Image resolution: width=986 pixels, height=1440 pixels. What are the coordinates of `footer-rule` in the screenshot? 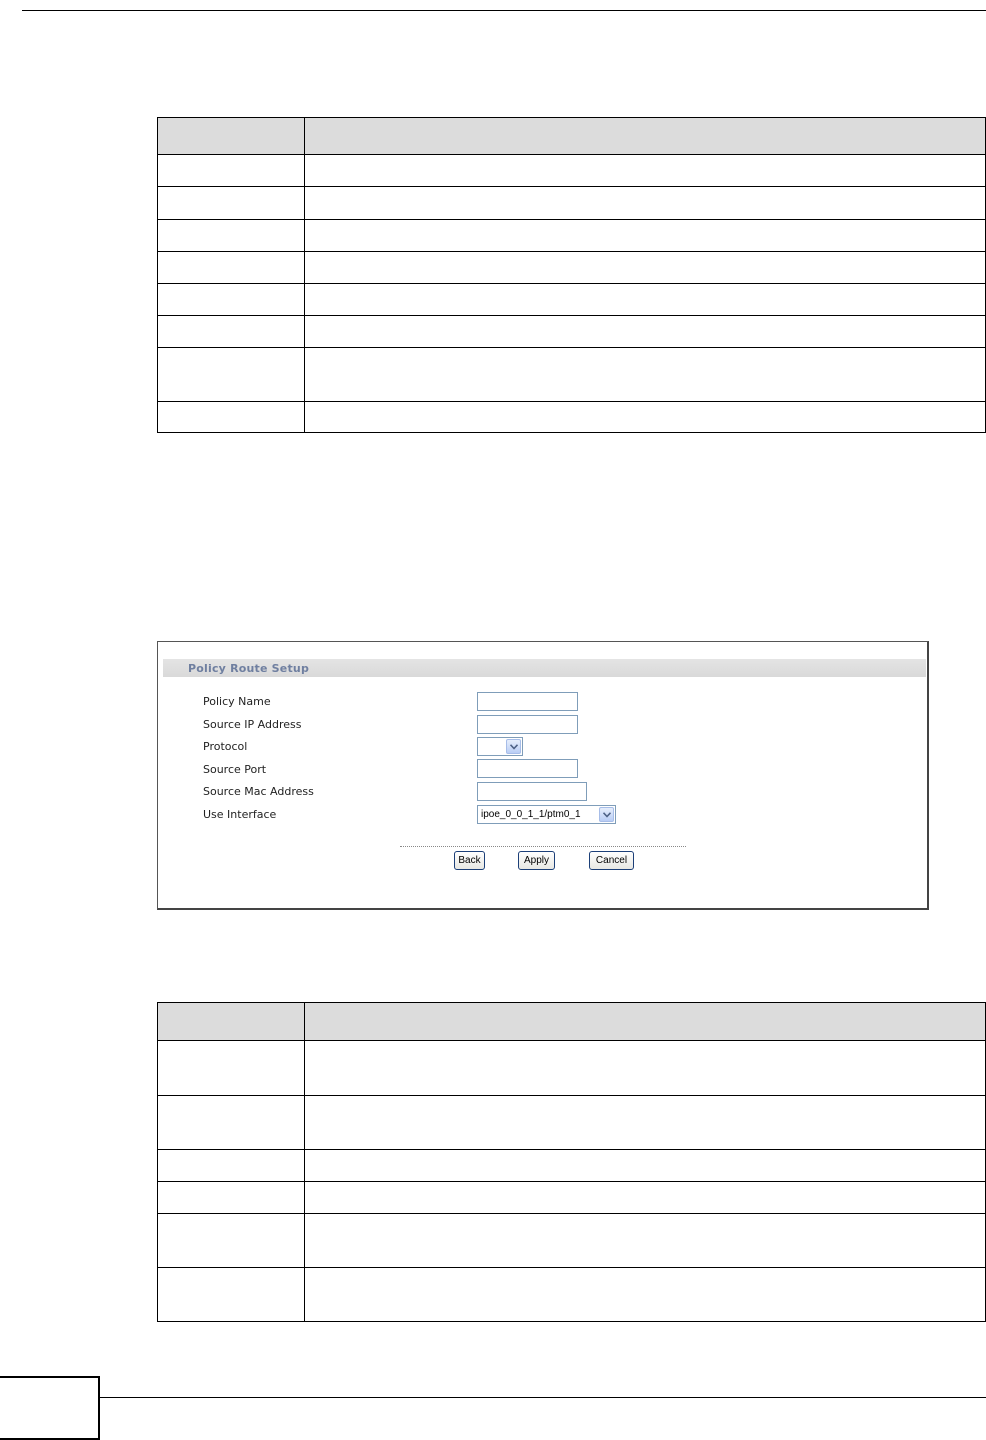 It's located at (543, 1397).